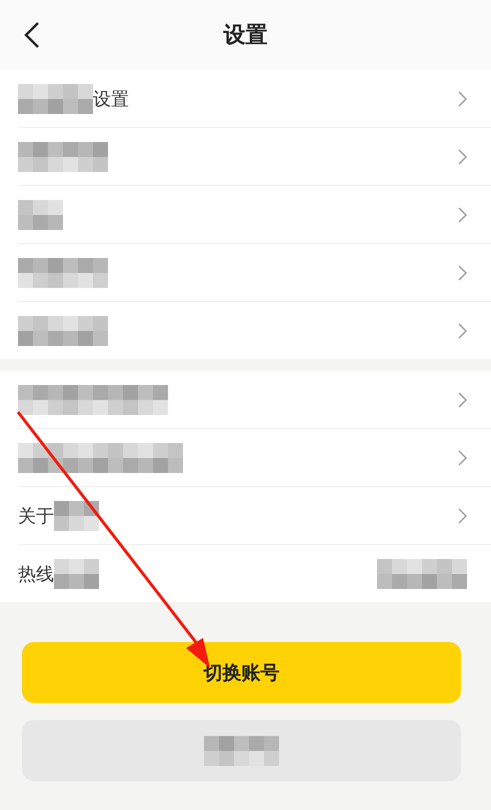 This screenshot has height=810, width=491. What do you see at coordinates (36, 574) in the screenshot?
I see `row-label: 热线` at bounding box center [36, 574].